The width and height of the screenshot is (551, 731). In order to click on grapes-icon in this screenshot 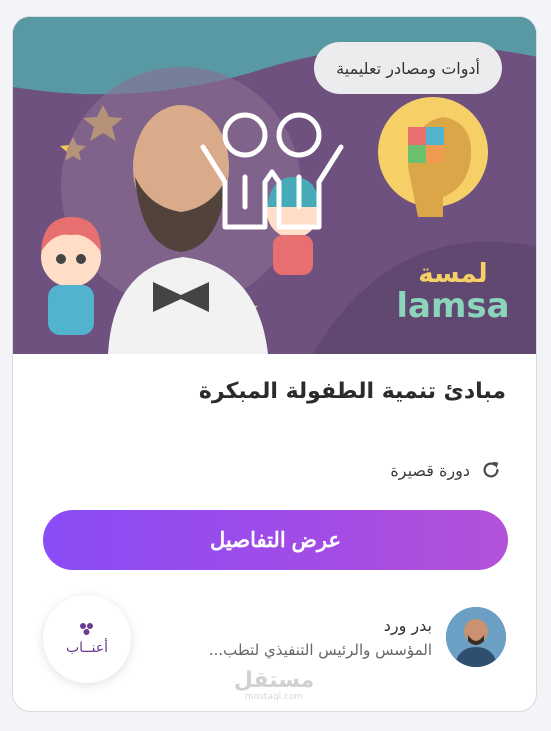, I will do `click(86, 629)`.